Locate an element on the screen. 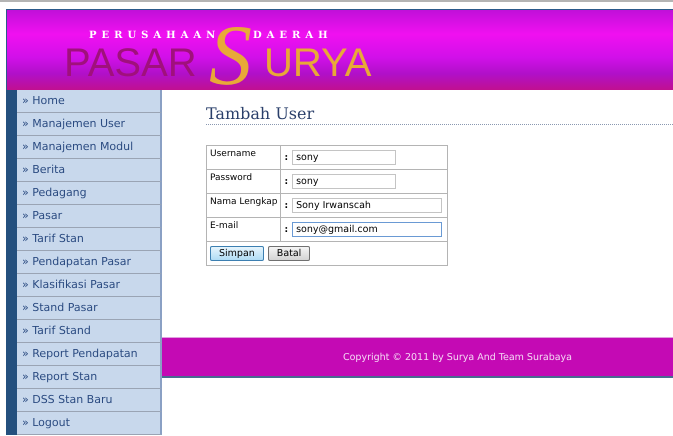  field-label: Nama Lengkap is located at coordinates (244, 202).